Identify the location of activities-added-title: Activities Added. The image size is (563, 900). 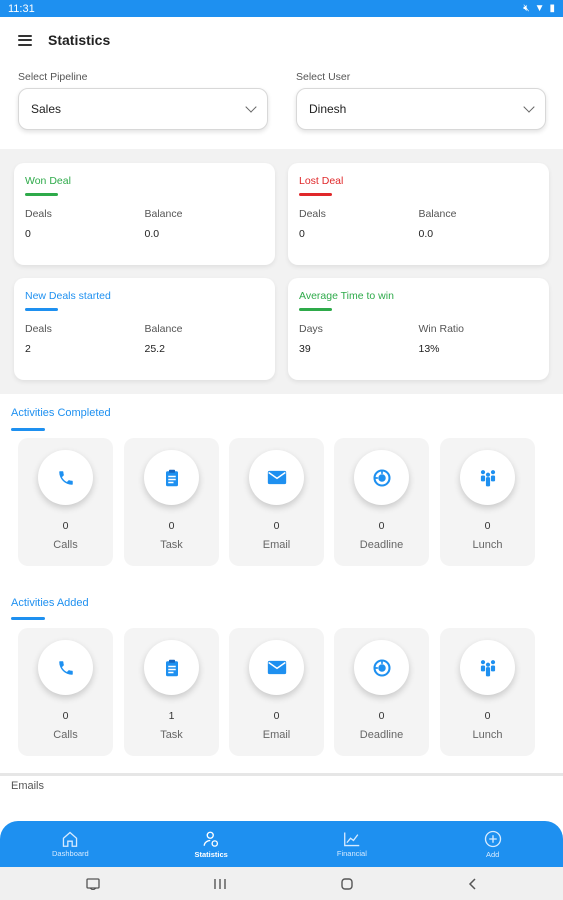
(50, 603).